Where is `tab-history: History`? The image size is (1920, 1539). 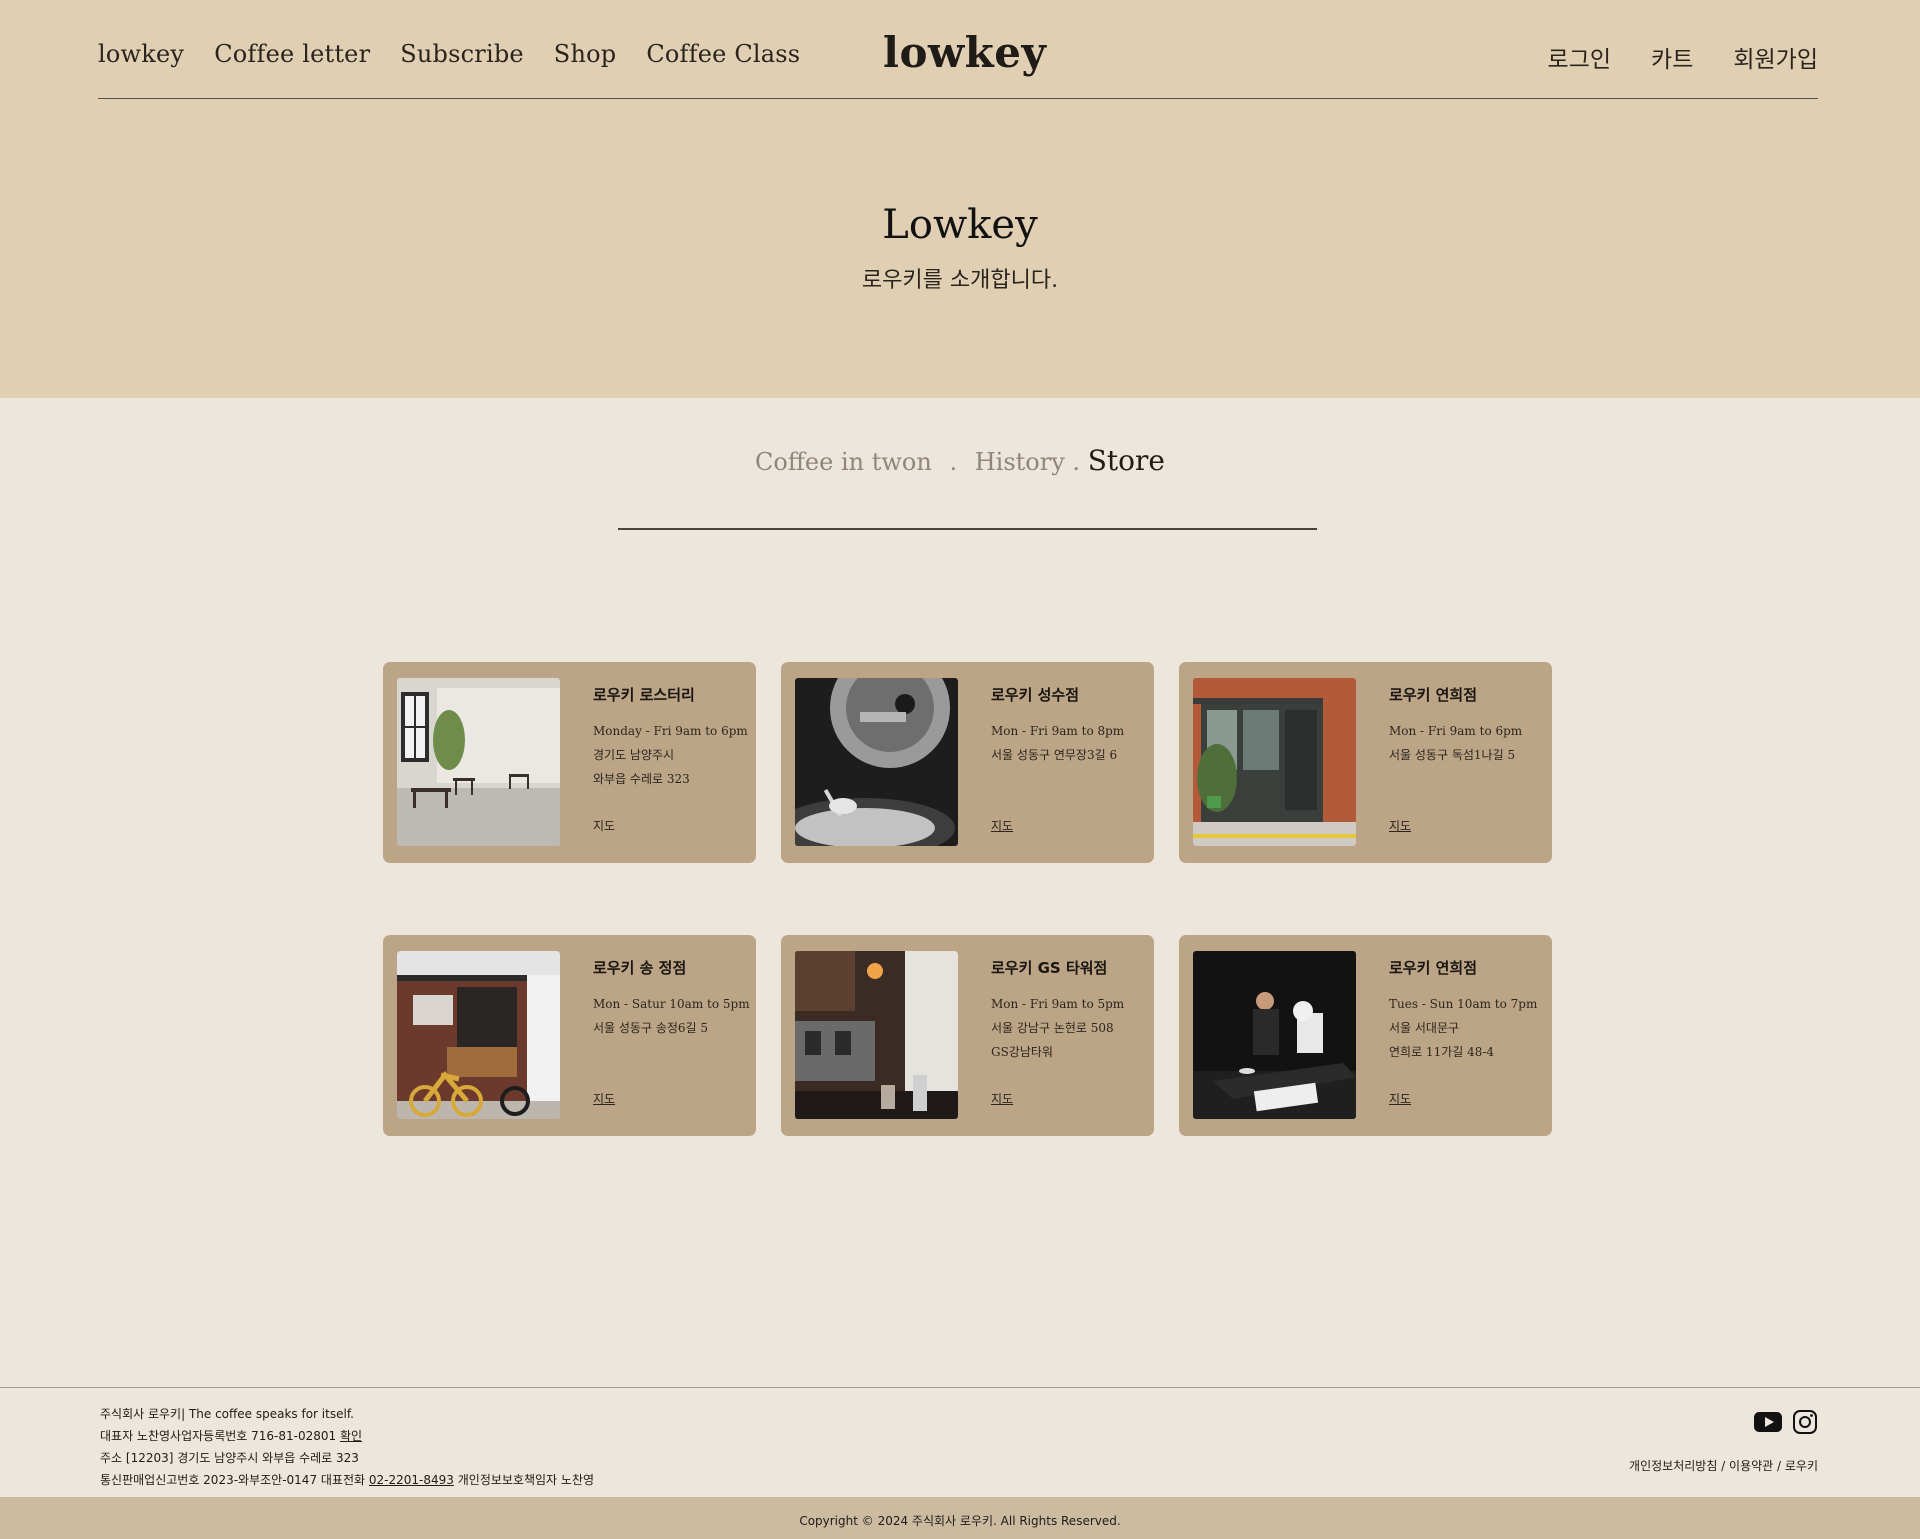 tab-history: History is located at coordinates (1020, 462).